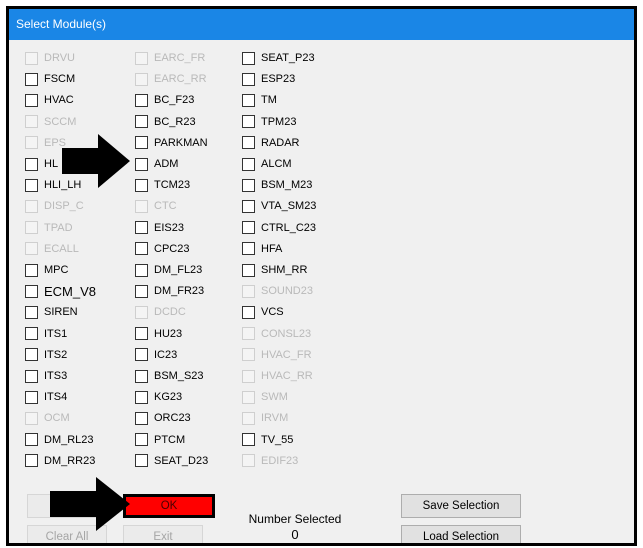 The width and height of the screenshot is (643, 548). I want to click on save-selection-button: Save Selection, so click(461, 506).